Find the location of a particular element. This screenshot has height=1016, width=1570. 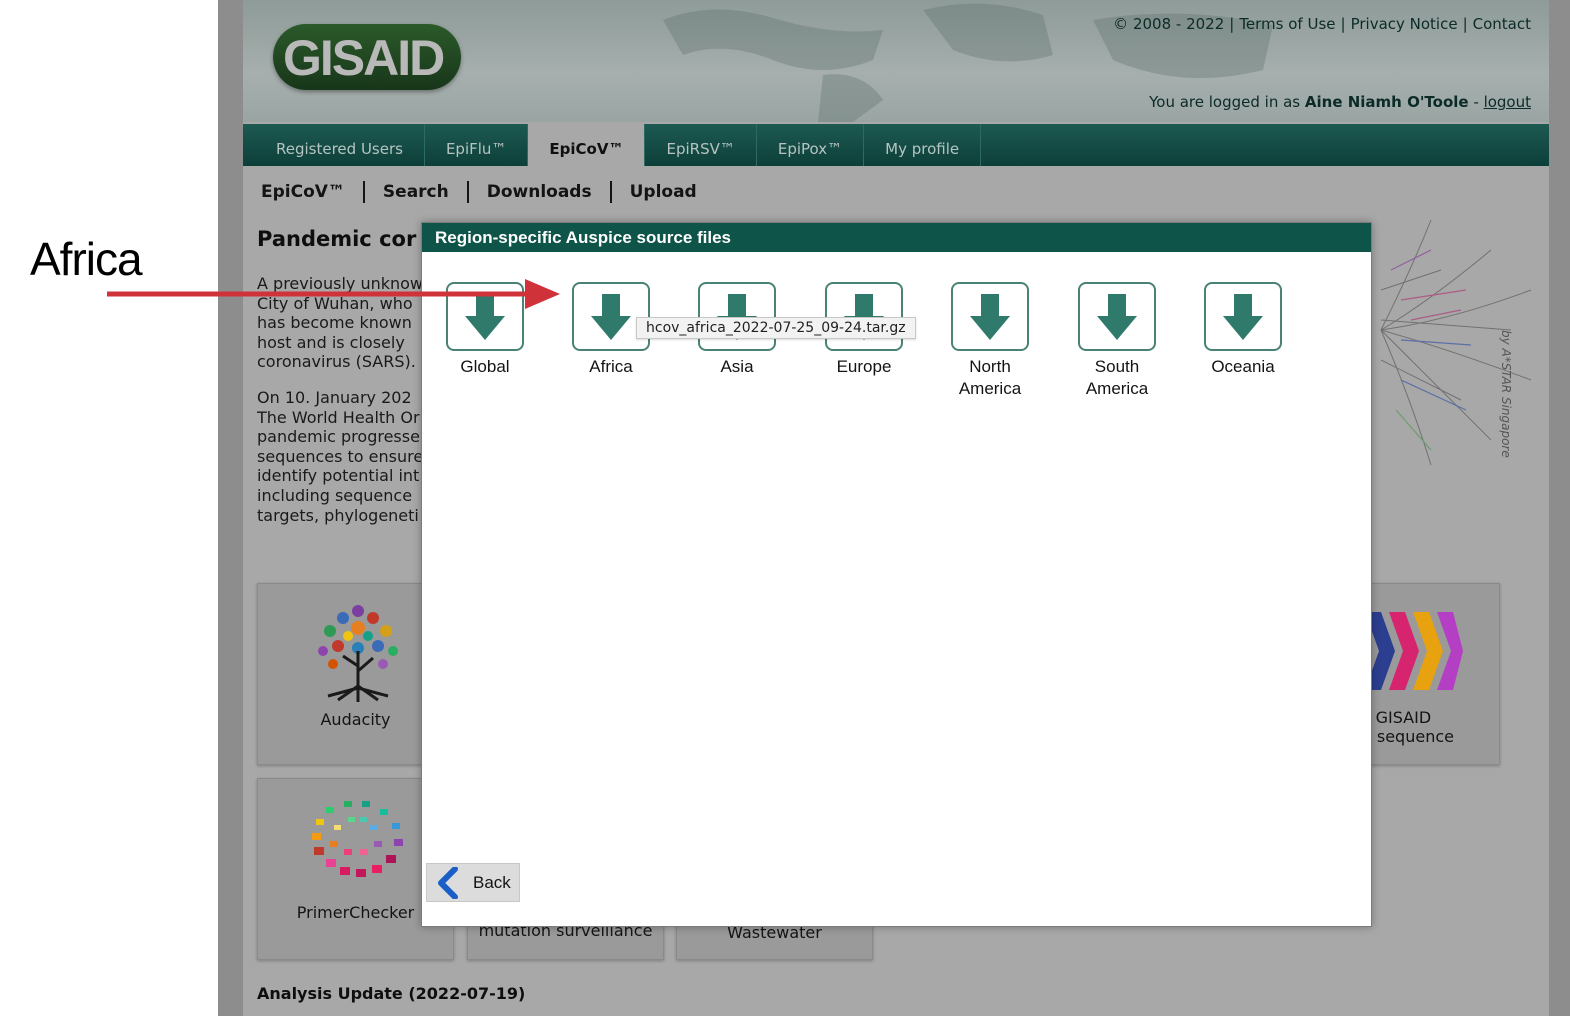

region-label-line1: Asia is located at coordinates (737, 366).